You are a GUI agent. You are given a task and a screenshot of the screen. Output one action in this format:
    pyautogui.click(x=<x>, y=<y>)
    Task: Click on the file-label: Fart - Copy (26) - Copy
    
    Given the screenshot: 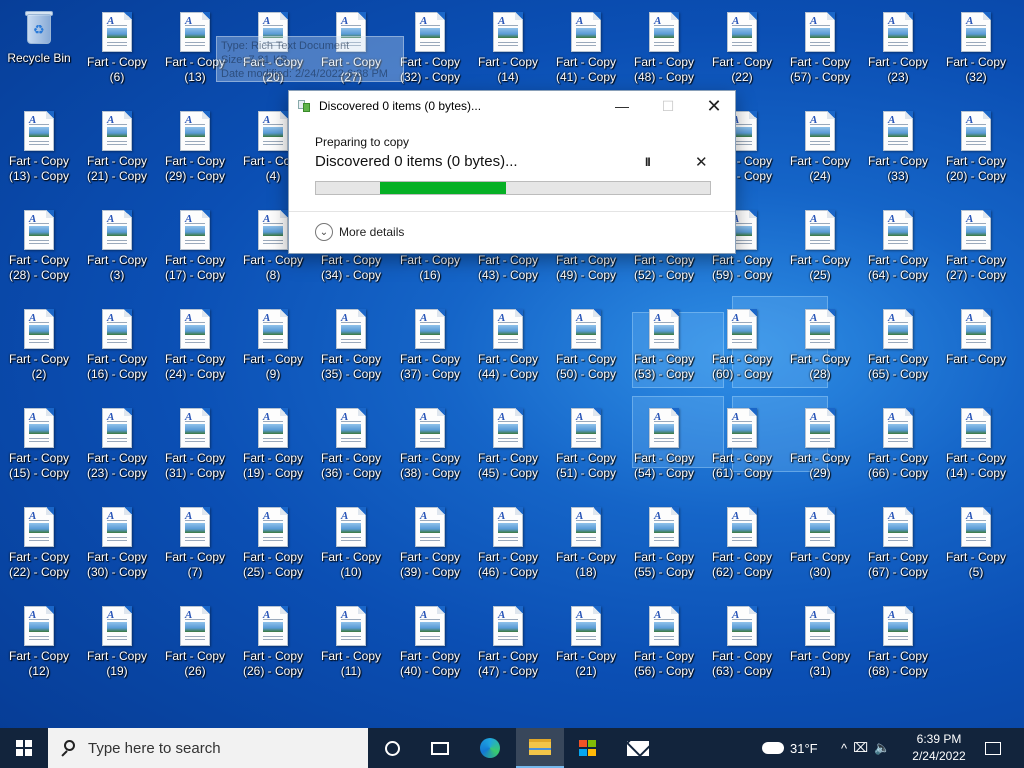 What is the action you would take?
    pyautogui.click(x=273, y=664)
    